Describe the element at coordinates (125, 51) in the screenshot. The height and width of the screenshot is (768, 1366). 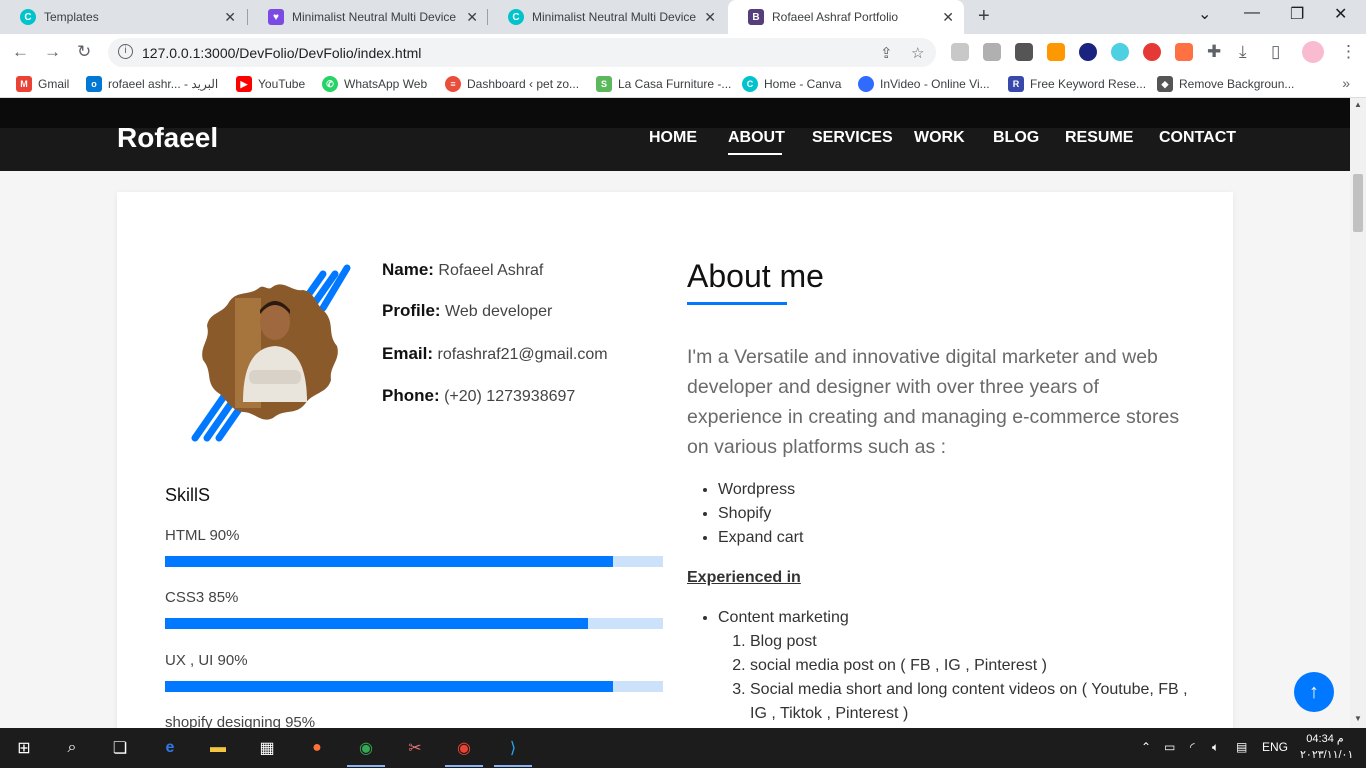
I see `site-info-icon: i` at that location.